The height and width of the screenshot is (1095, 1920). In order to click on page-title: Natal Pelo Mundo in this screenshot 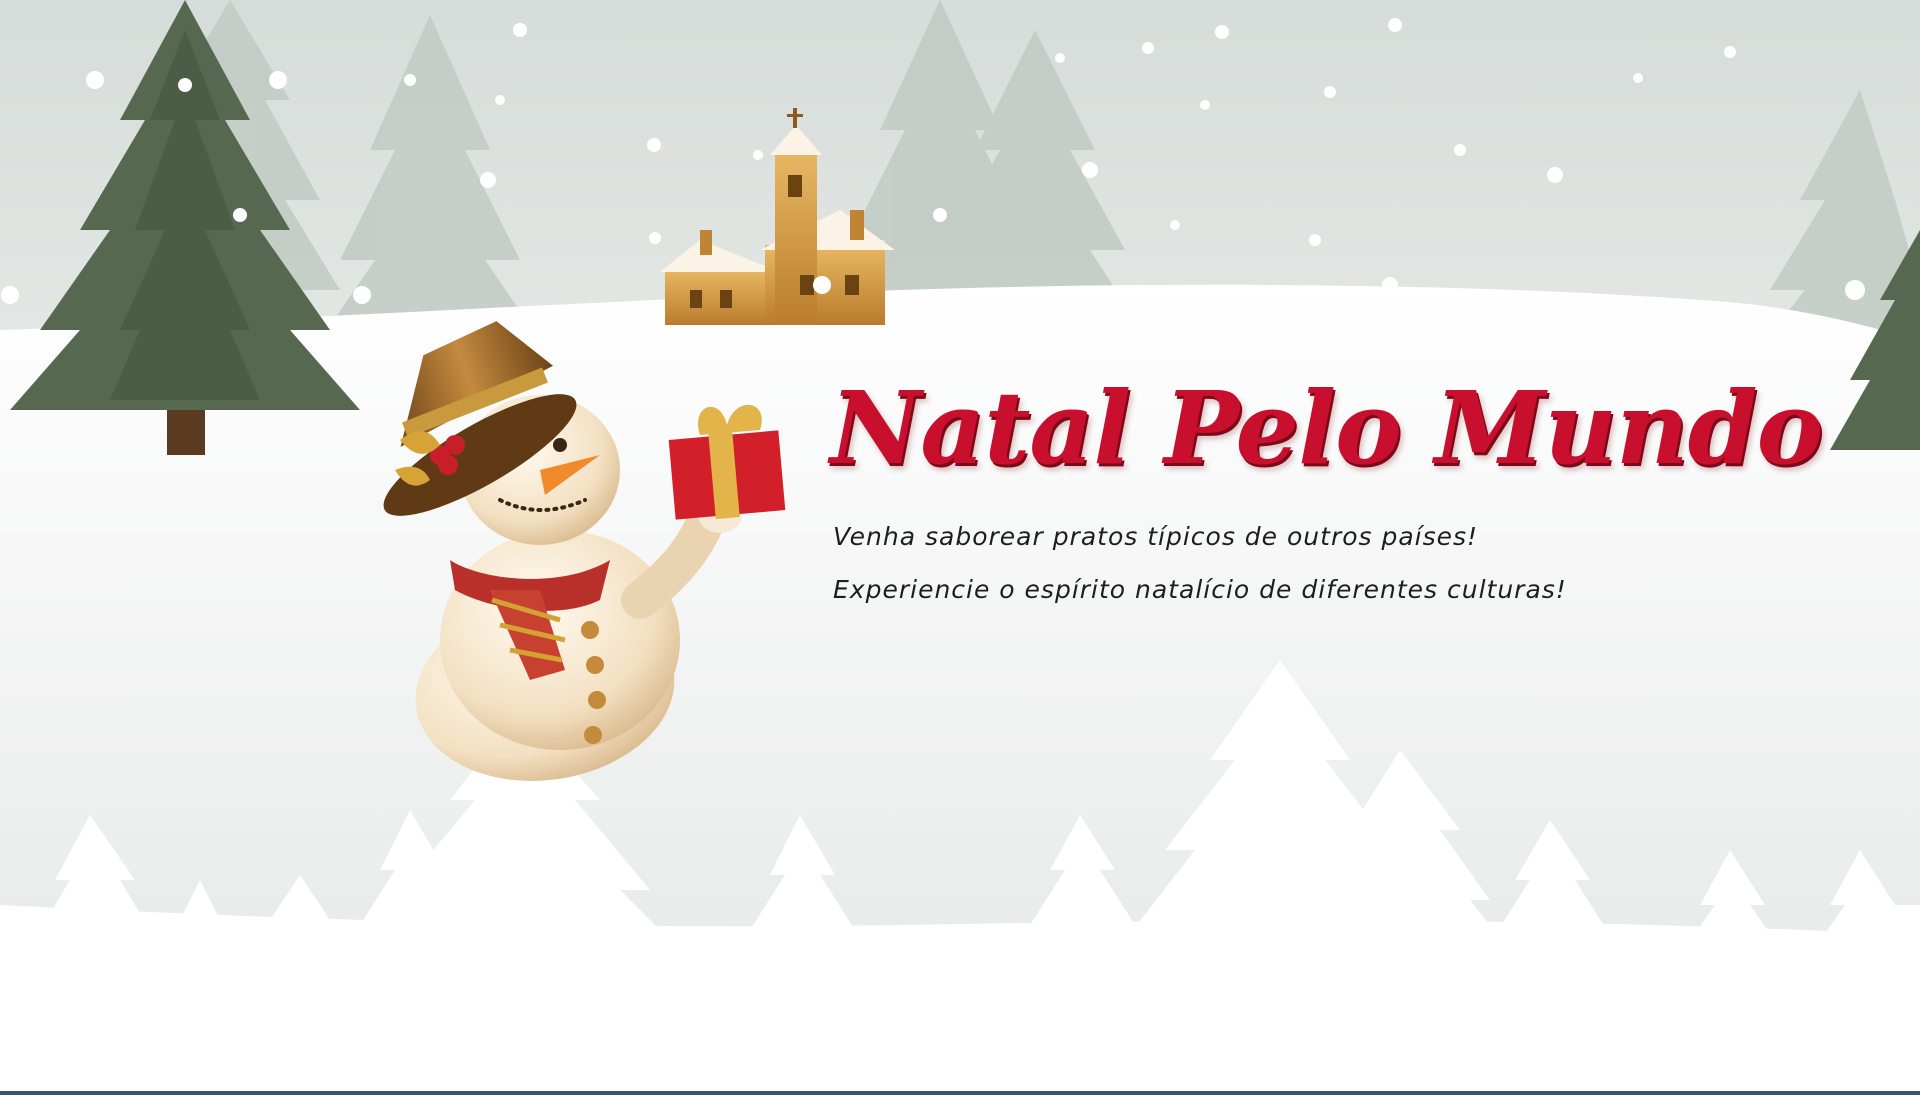, I will do `click(1326, 428)`.